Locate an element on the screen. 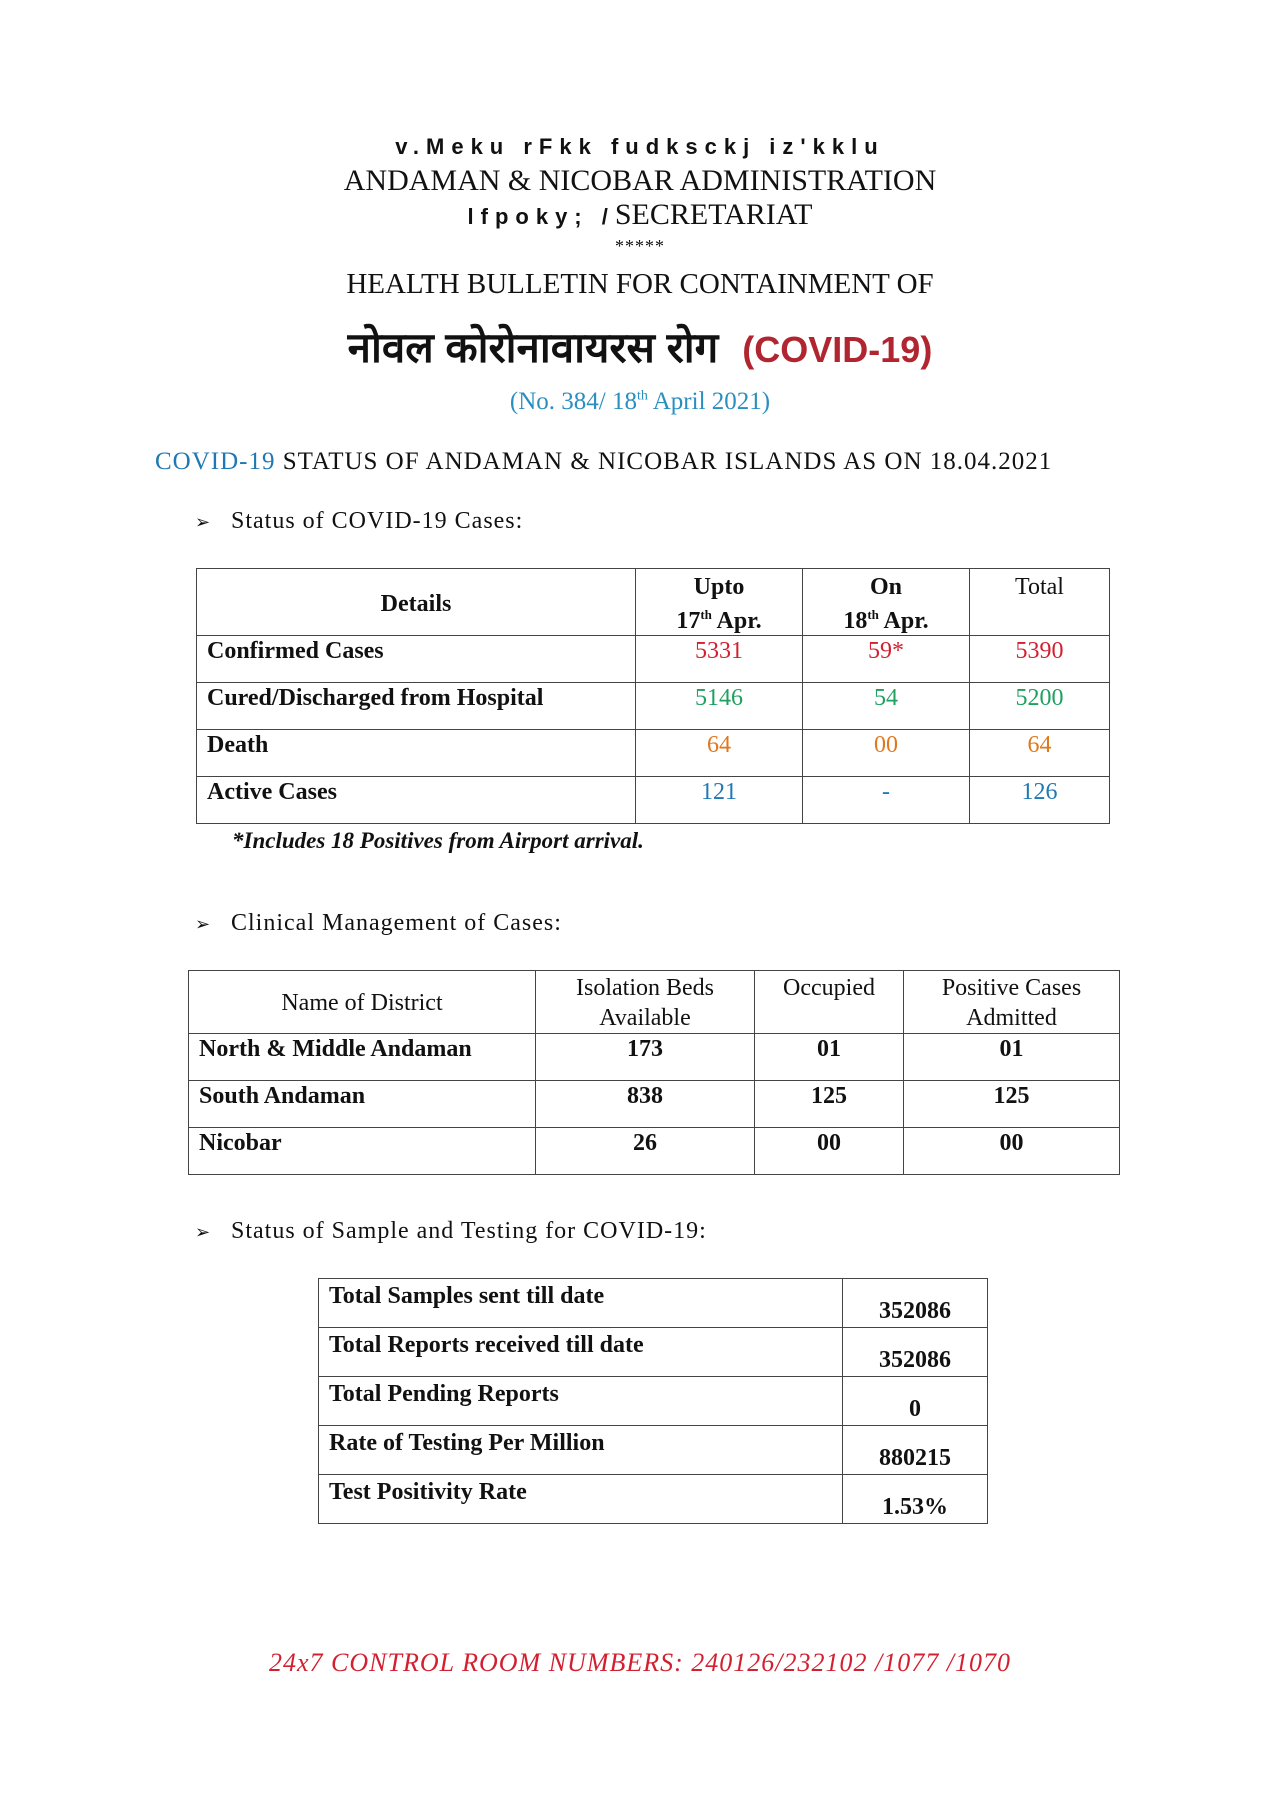  cell-total: 5390 is located at coordinates (1039, 659).